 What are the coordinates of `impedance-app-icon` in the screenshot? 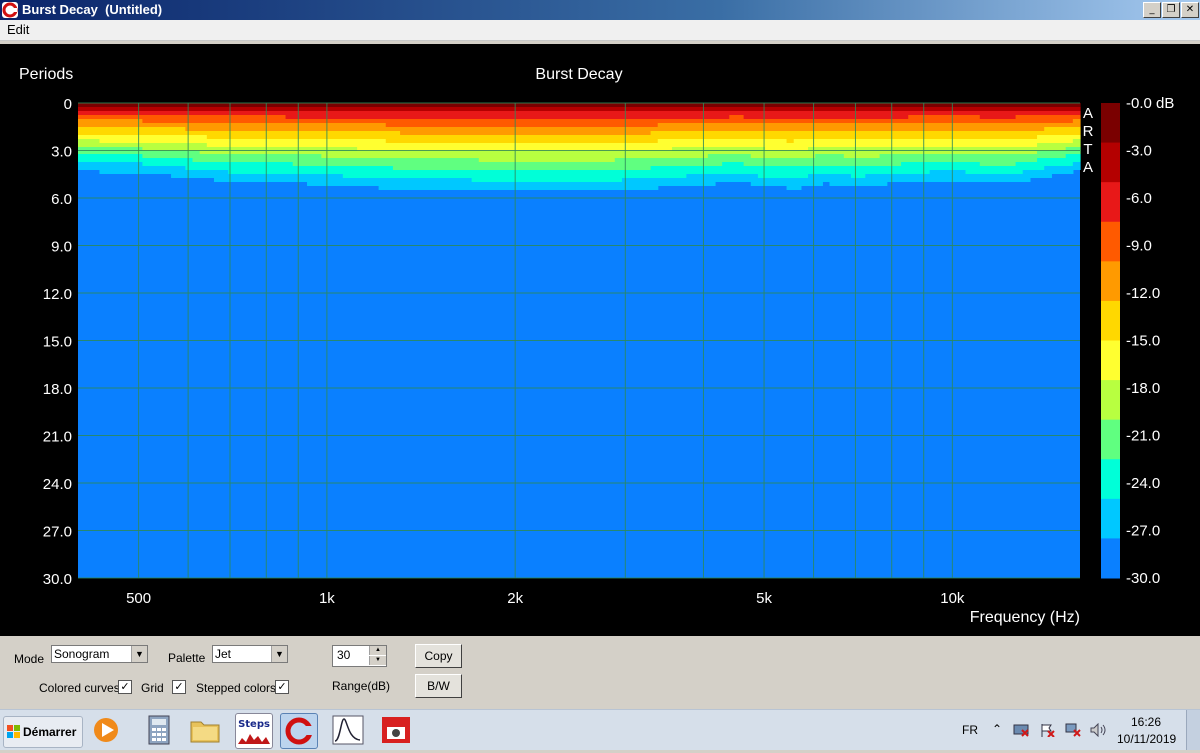 It's located at (348, 730).